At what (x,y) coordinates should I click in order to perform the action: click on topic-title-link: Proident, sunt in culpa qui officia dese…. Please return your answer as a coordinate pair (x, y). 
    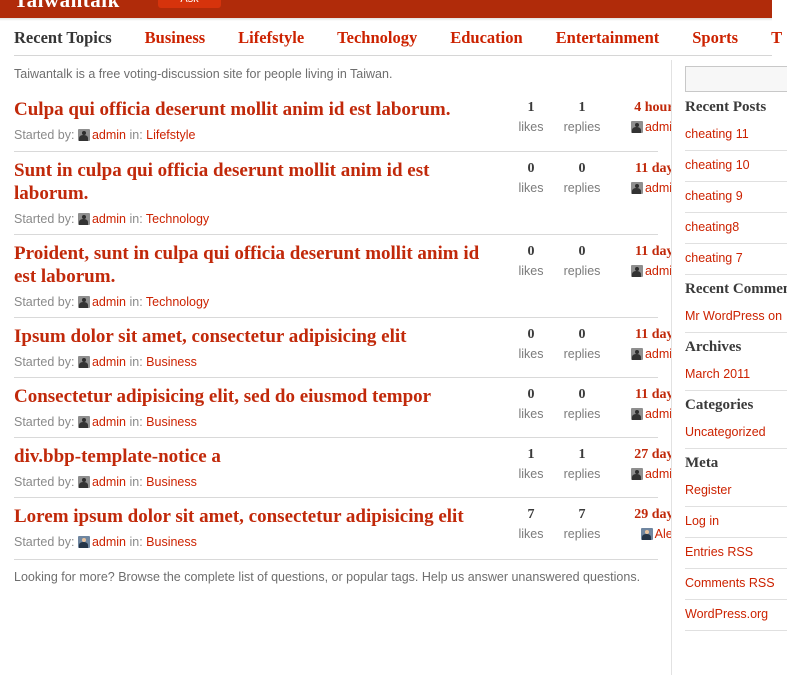
    Looking at the image, I should click on (259, 265).